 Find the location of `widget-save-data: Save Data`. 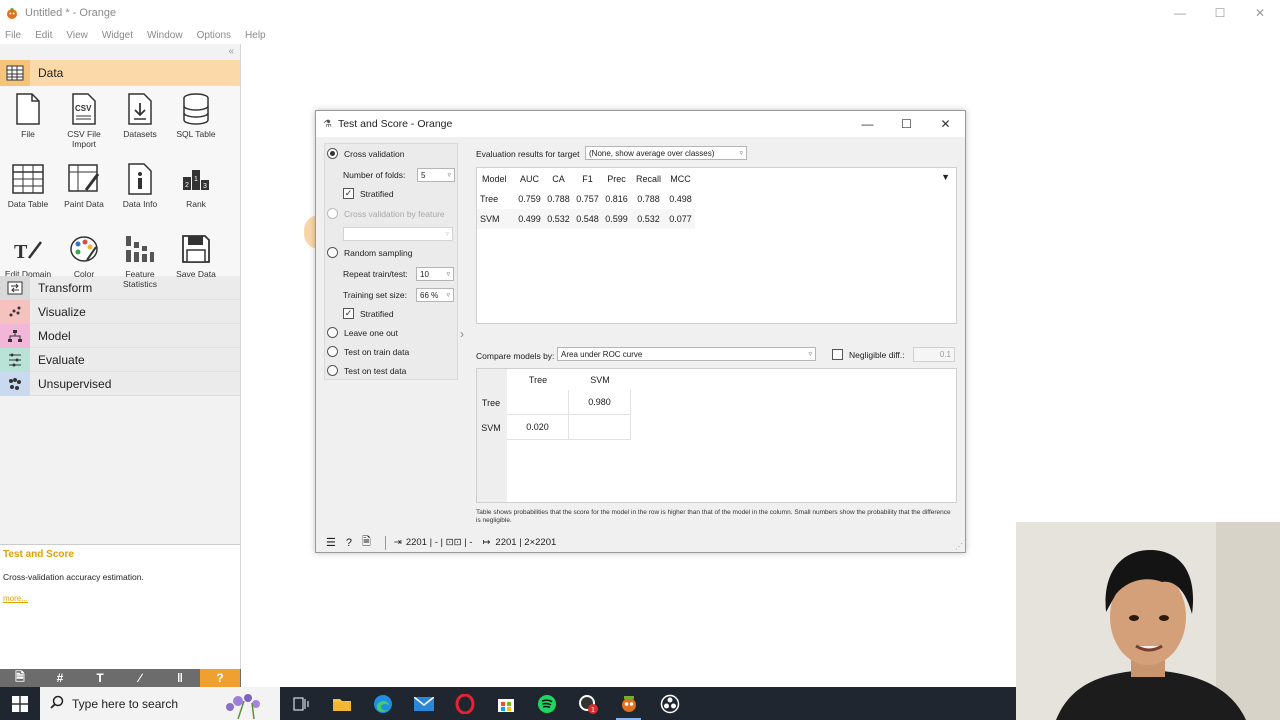

widget-save-data: Save Data is located at coordinates (196, 263).